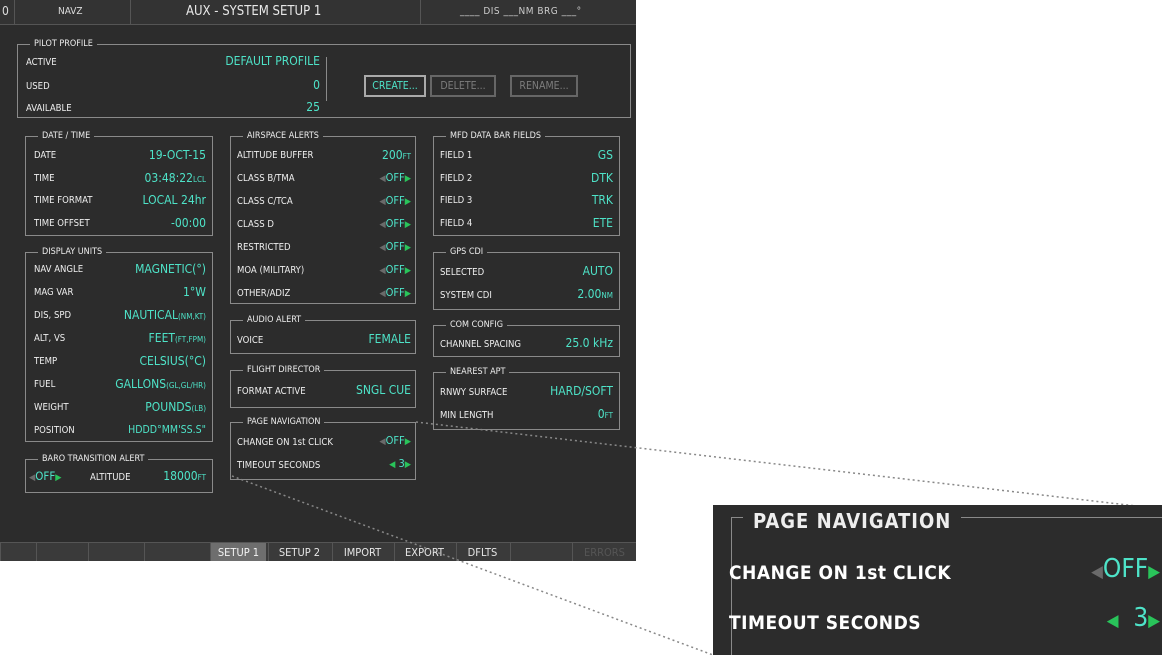 This screenshot has width=1162, height=655. I want to click on callout-timeout-stepper: ◀ 3▶, so click(1133, 618).